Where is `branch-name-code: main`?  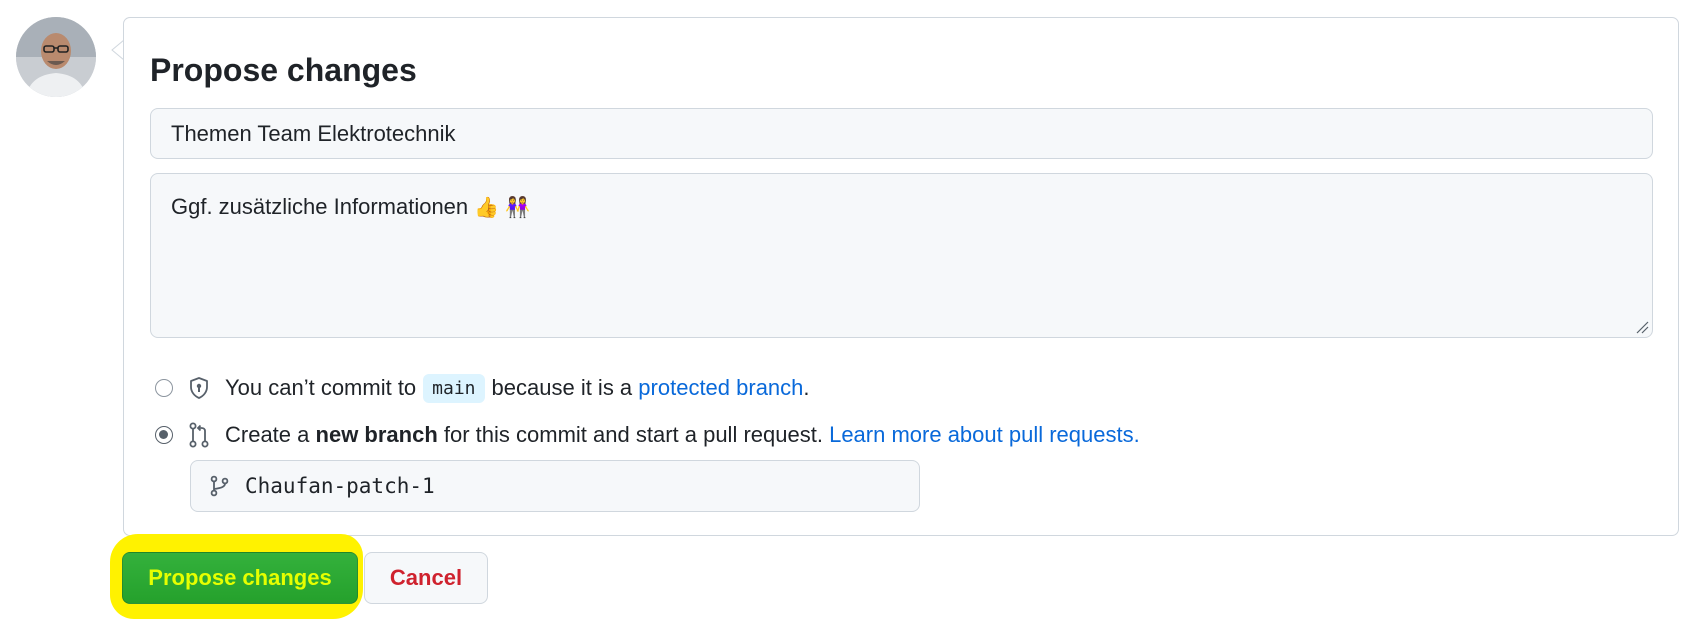
branch-name-code: main is located at coordinates (454, 388).